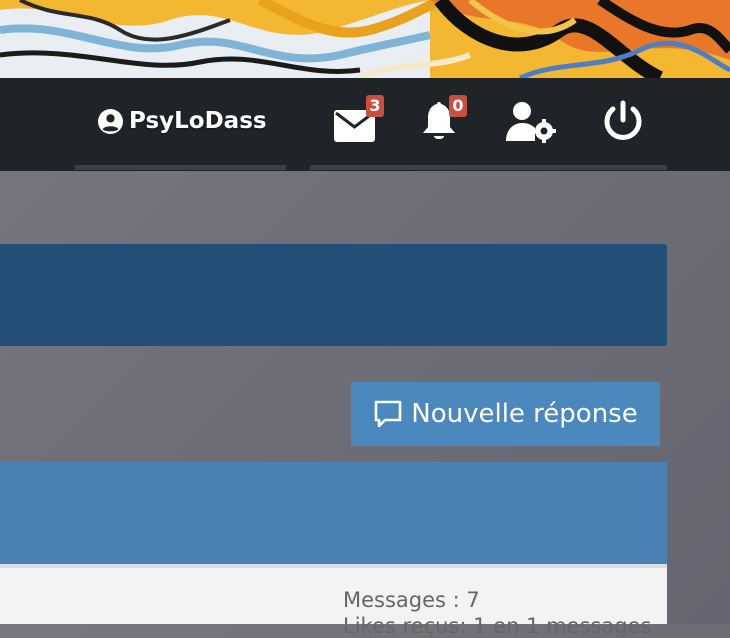 The image size is (730, 638). I want to click on abstract-swirl-artwork, so click(365, 39).